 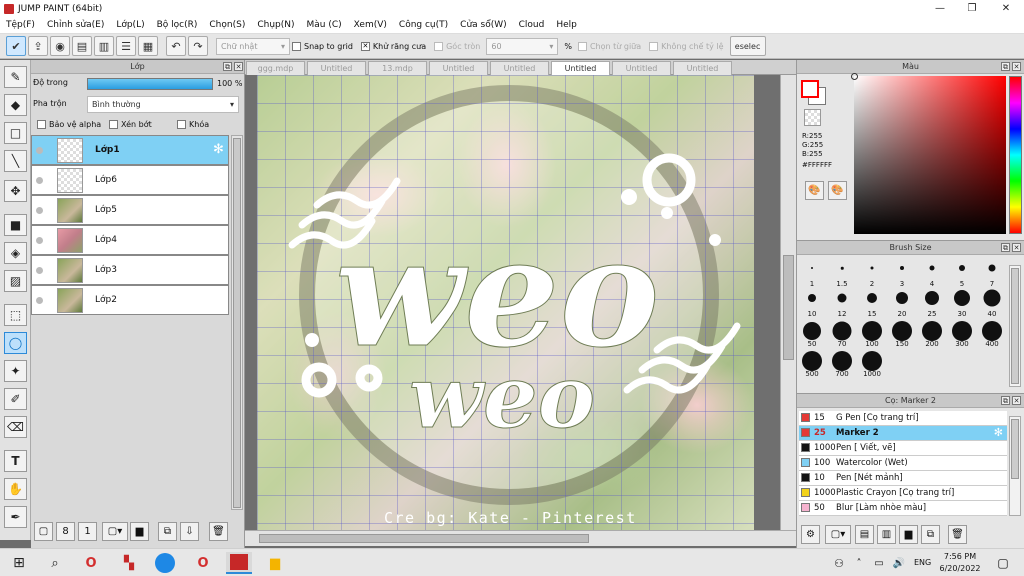 What do you see at coordinates (324, 25) in the screenshot?
I see `menu-color: Màu (C)` at bounding box center [324, 25].